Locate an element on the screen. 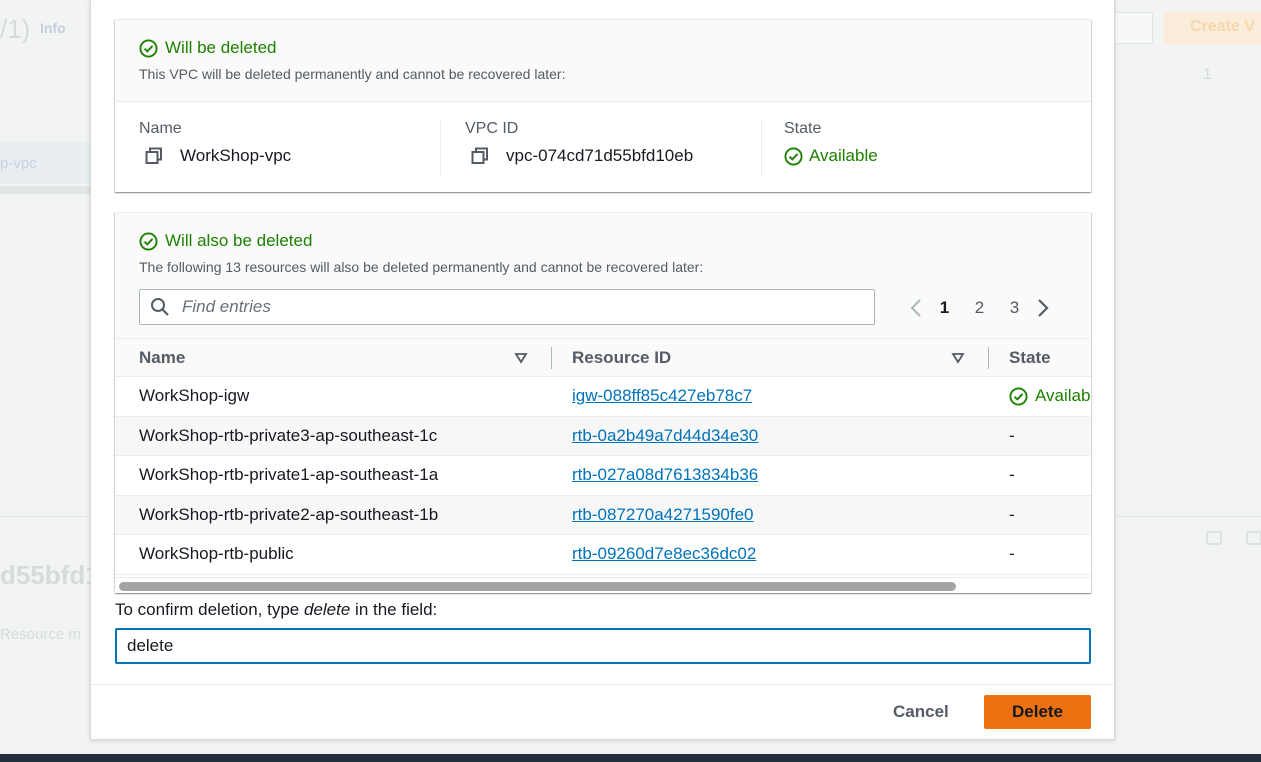 The width and height of the screenshot is (1261, 762). cell-resource-id: rtb-027a08d7613834b36 is located at coordinates (770, 475).